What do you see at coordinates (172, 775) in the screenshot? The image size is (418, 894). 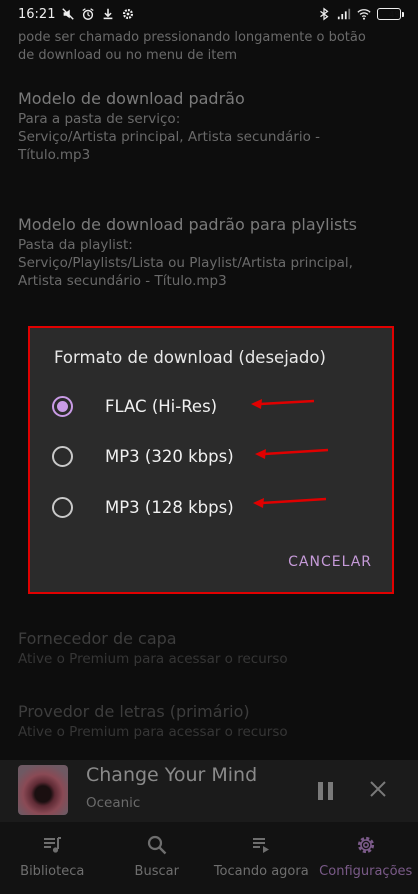 I see `track-title: Change Your Mind` at bounding box center [172, 775].